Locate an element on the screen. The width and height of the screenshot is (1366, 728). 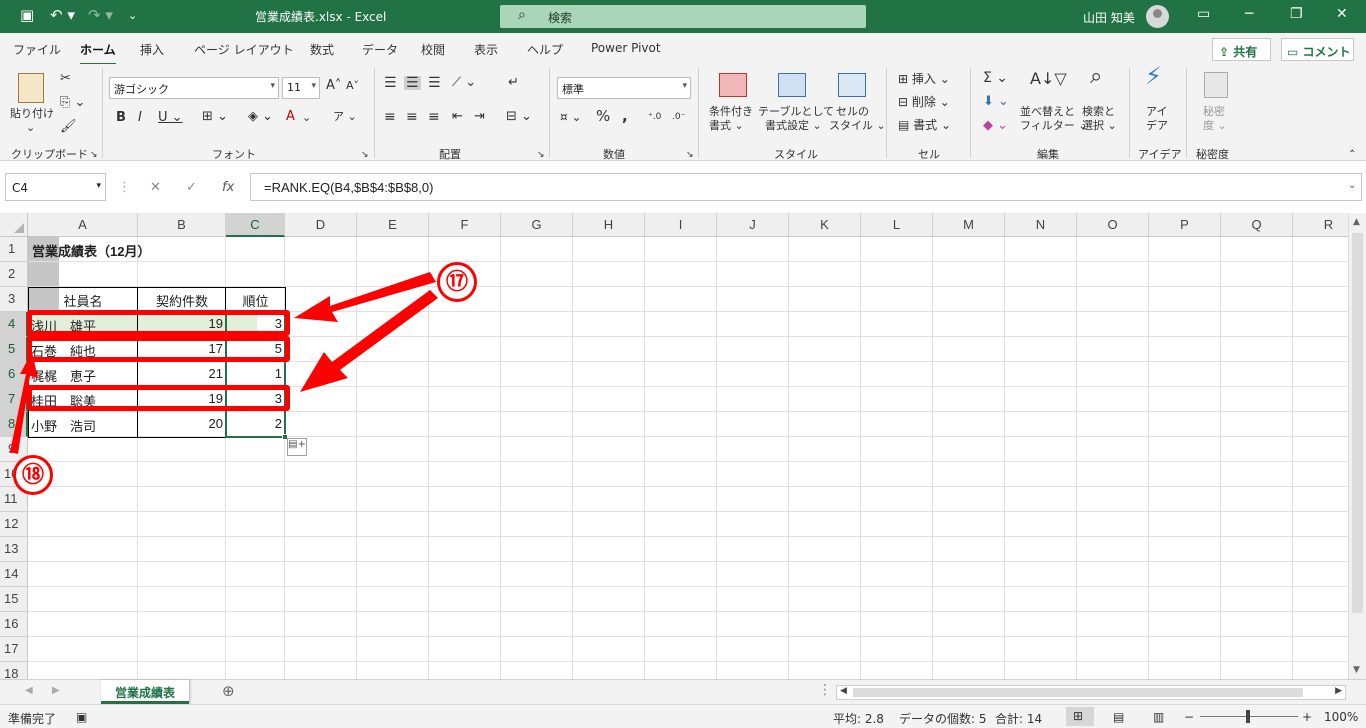
rank-cell: 1 is located at coordinates (255, 374).